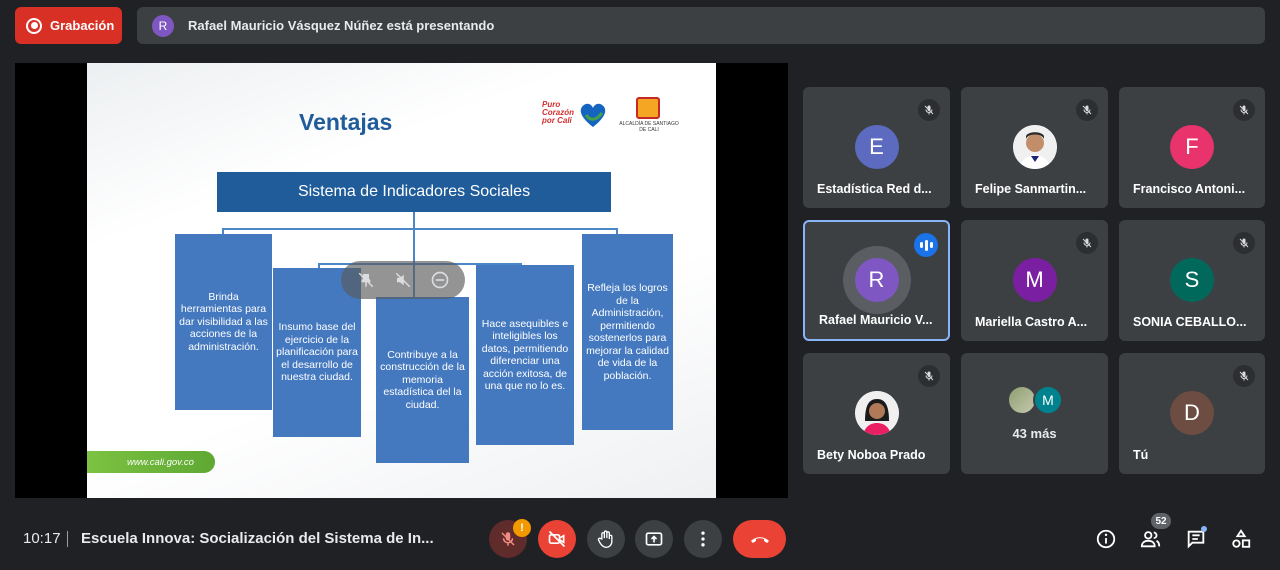 The image size is (1280, 570). I want to click on recording-label: Grabación, so click(82, 25).